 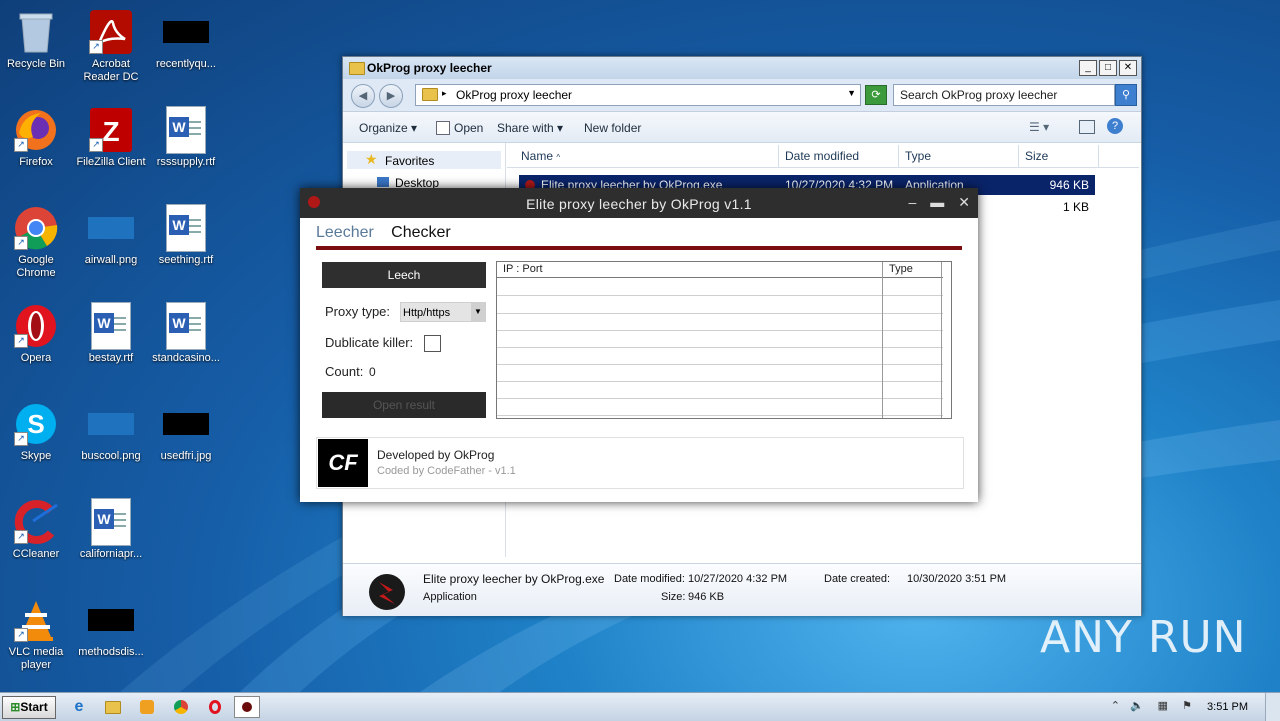 I want to click on close-button: ✕, so click(x=1128, y=68).